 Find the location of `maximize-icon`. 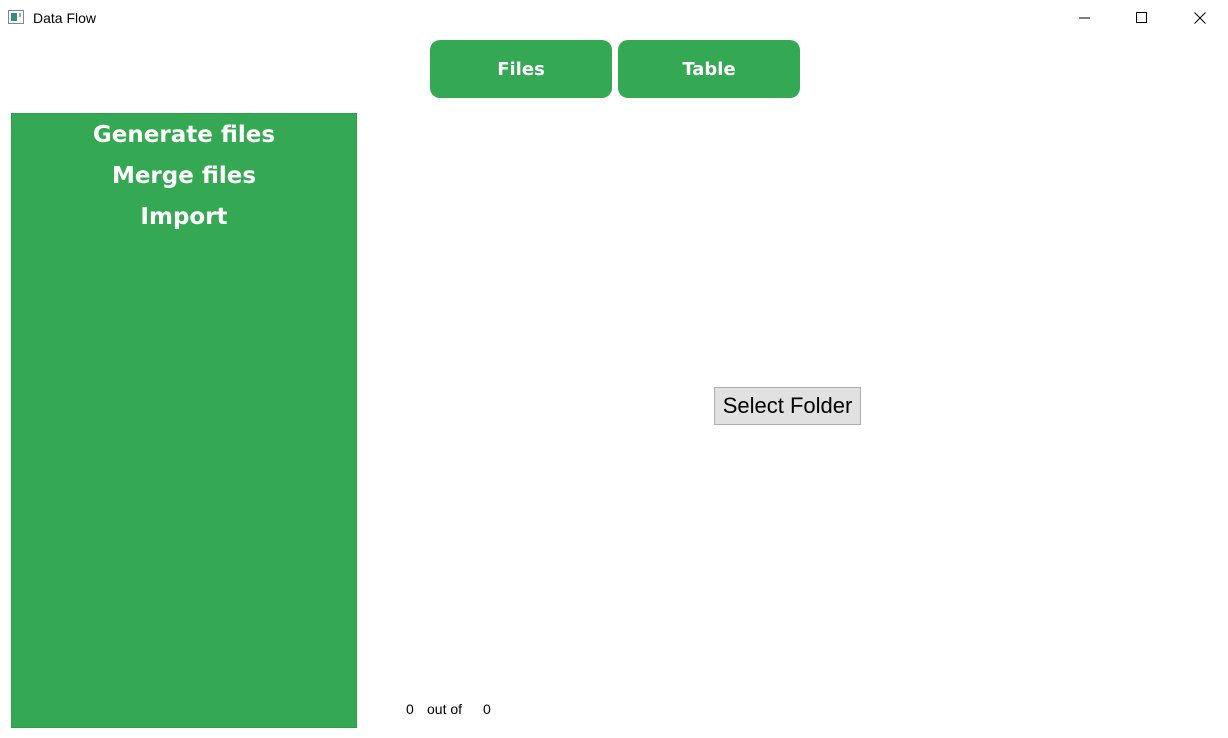

maximize-icon is located at coordinates (1141, 17).